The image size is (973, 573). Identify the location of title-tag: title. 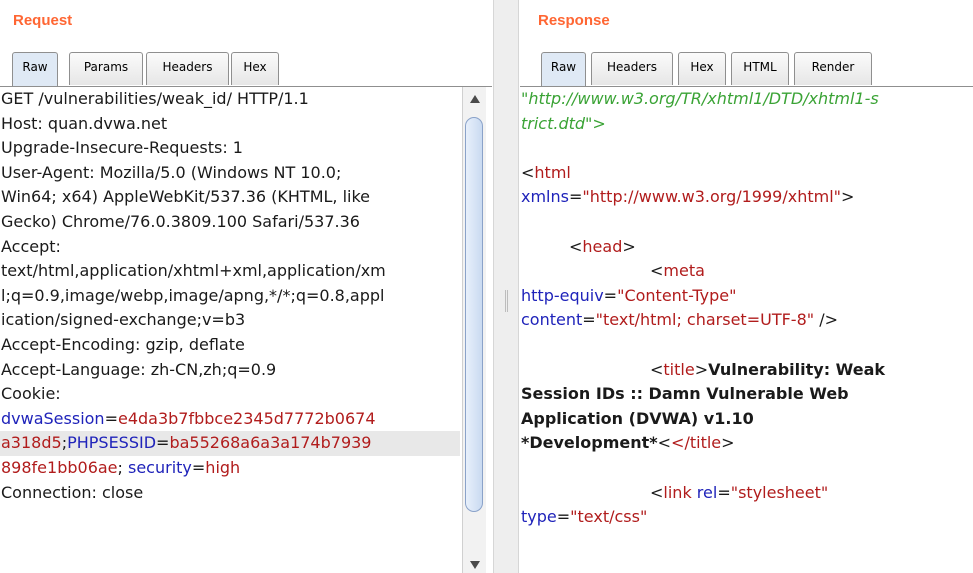
(679, 369).